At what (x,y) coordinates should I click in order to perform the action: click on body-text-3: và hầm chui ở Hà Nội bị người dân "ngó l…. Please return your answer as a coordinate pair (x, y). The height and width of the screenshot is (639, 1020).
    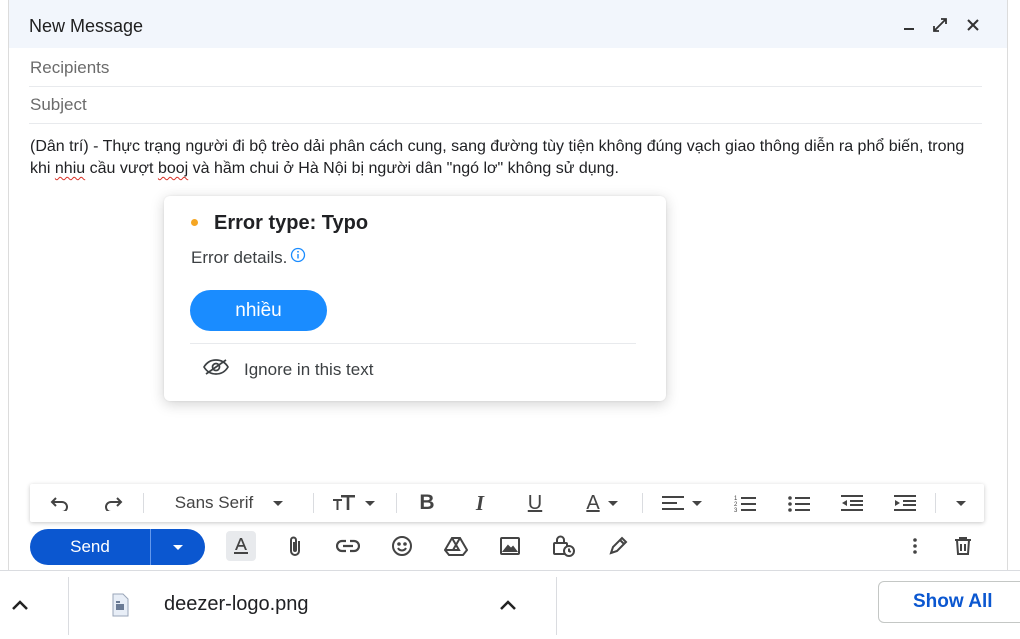
    Looking at the image, I should click on (403, 168).